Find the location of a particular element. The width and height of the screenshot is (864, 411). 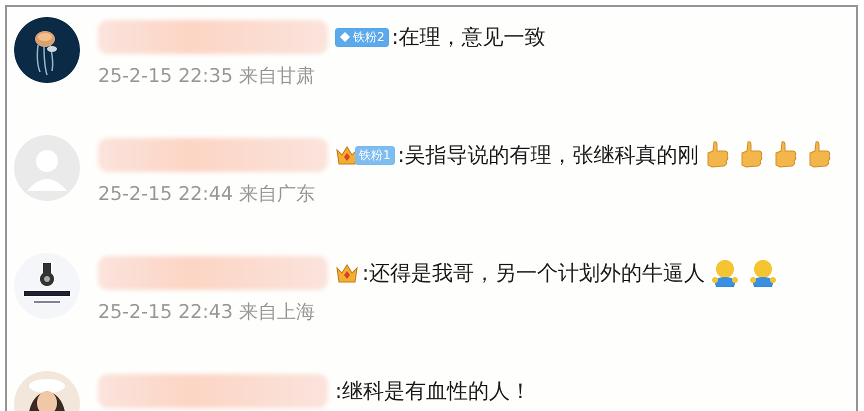

comment-text: :在理，意见一致 is located at coordinates (469, 37).